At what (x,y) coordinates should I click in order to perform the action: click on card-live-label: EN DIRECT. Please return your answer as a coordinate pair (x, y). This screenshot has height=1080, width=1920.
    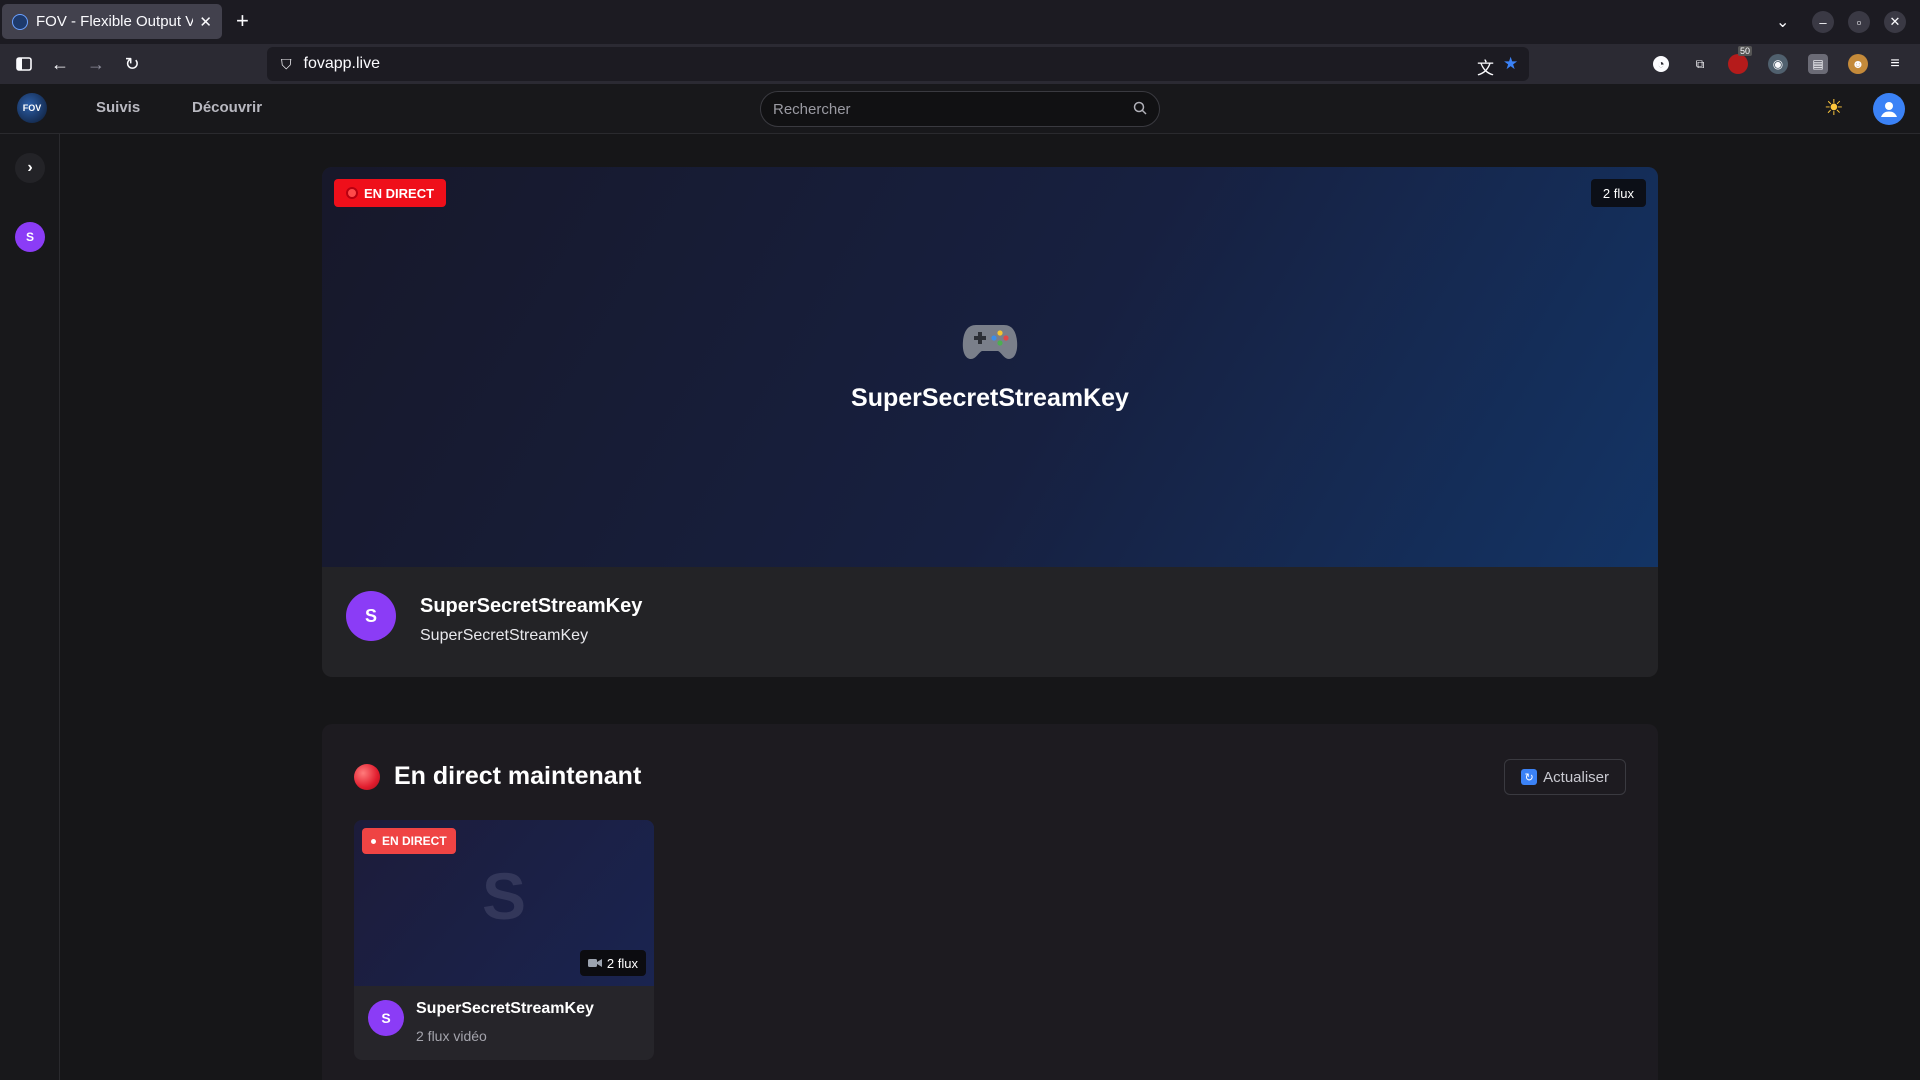
    Looking at the image, I should click on (414, 841).